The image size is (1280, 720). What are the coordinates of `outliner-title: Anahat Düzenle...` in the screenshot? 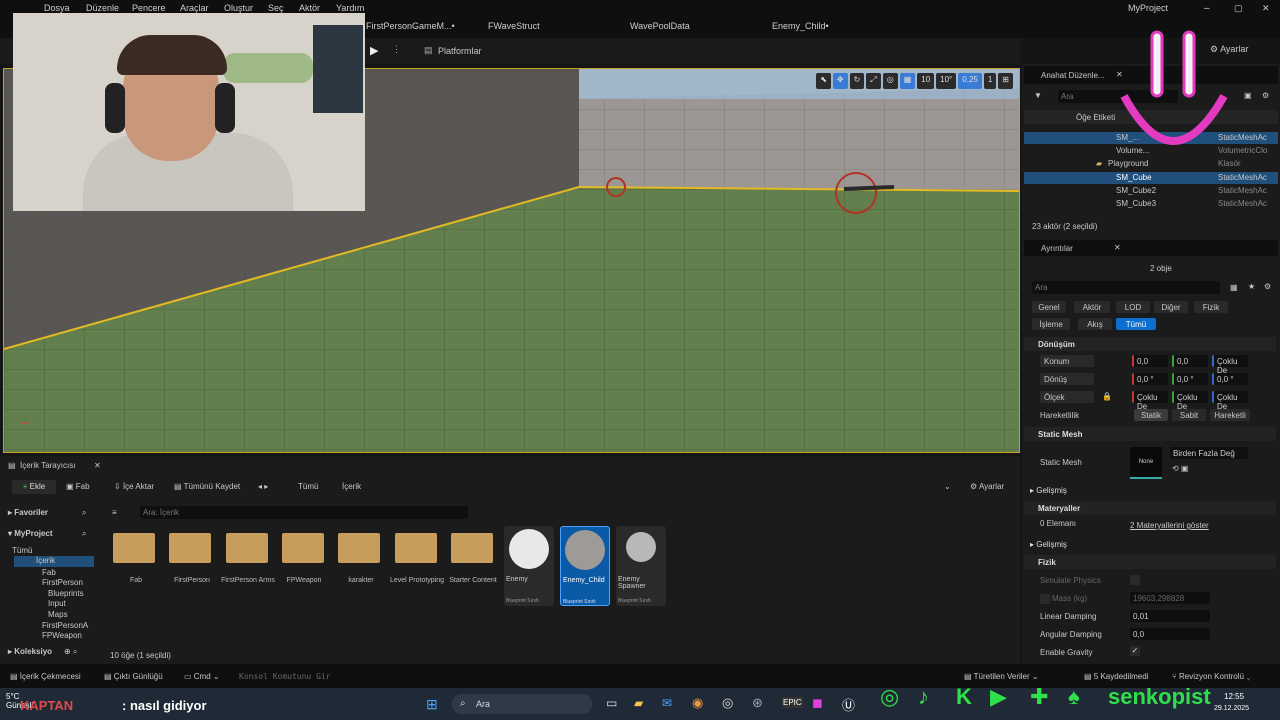 It's located at (1073, 75).